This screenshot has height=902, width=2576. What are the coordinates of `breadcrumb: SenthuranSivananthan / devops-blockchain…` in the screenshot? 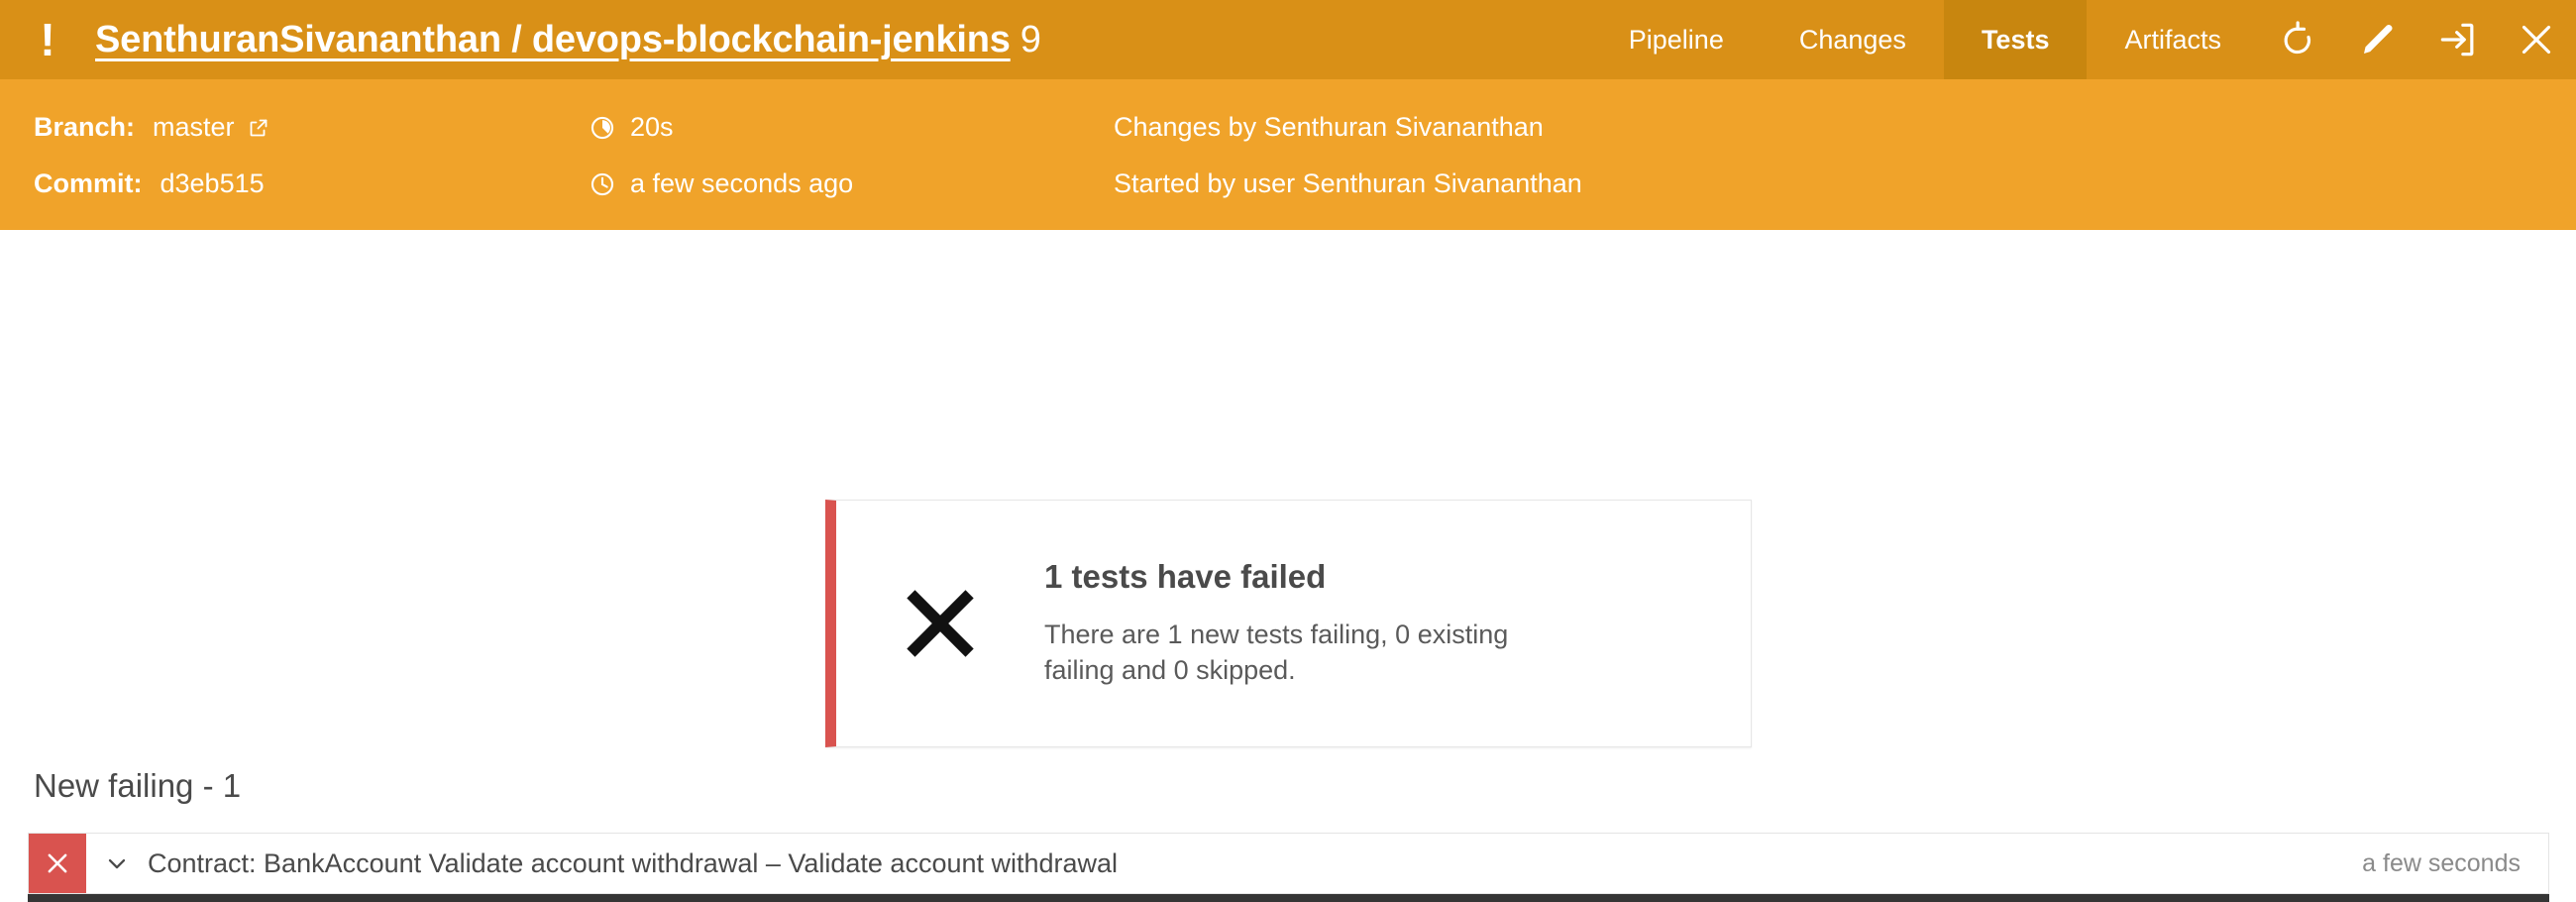 It's located at (568, 40).